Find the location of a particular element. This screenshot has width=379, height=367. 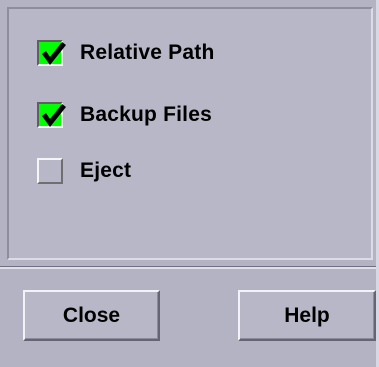

close-button: Close is located at coordinates (91, 315).